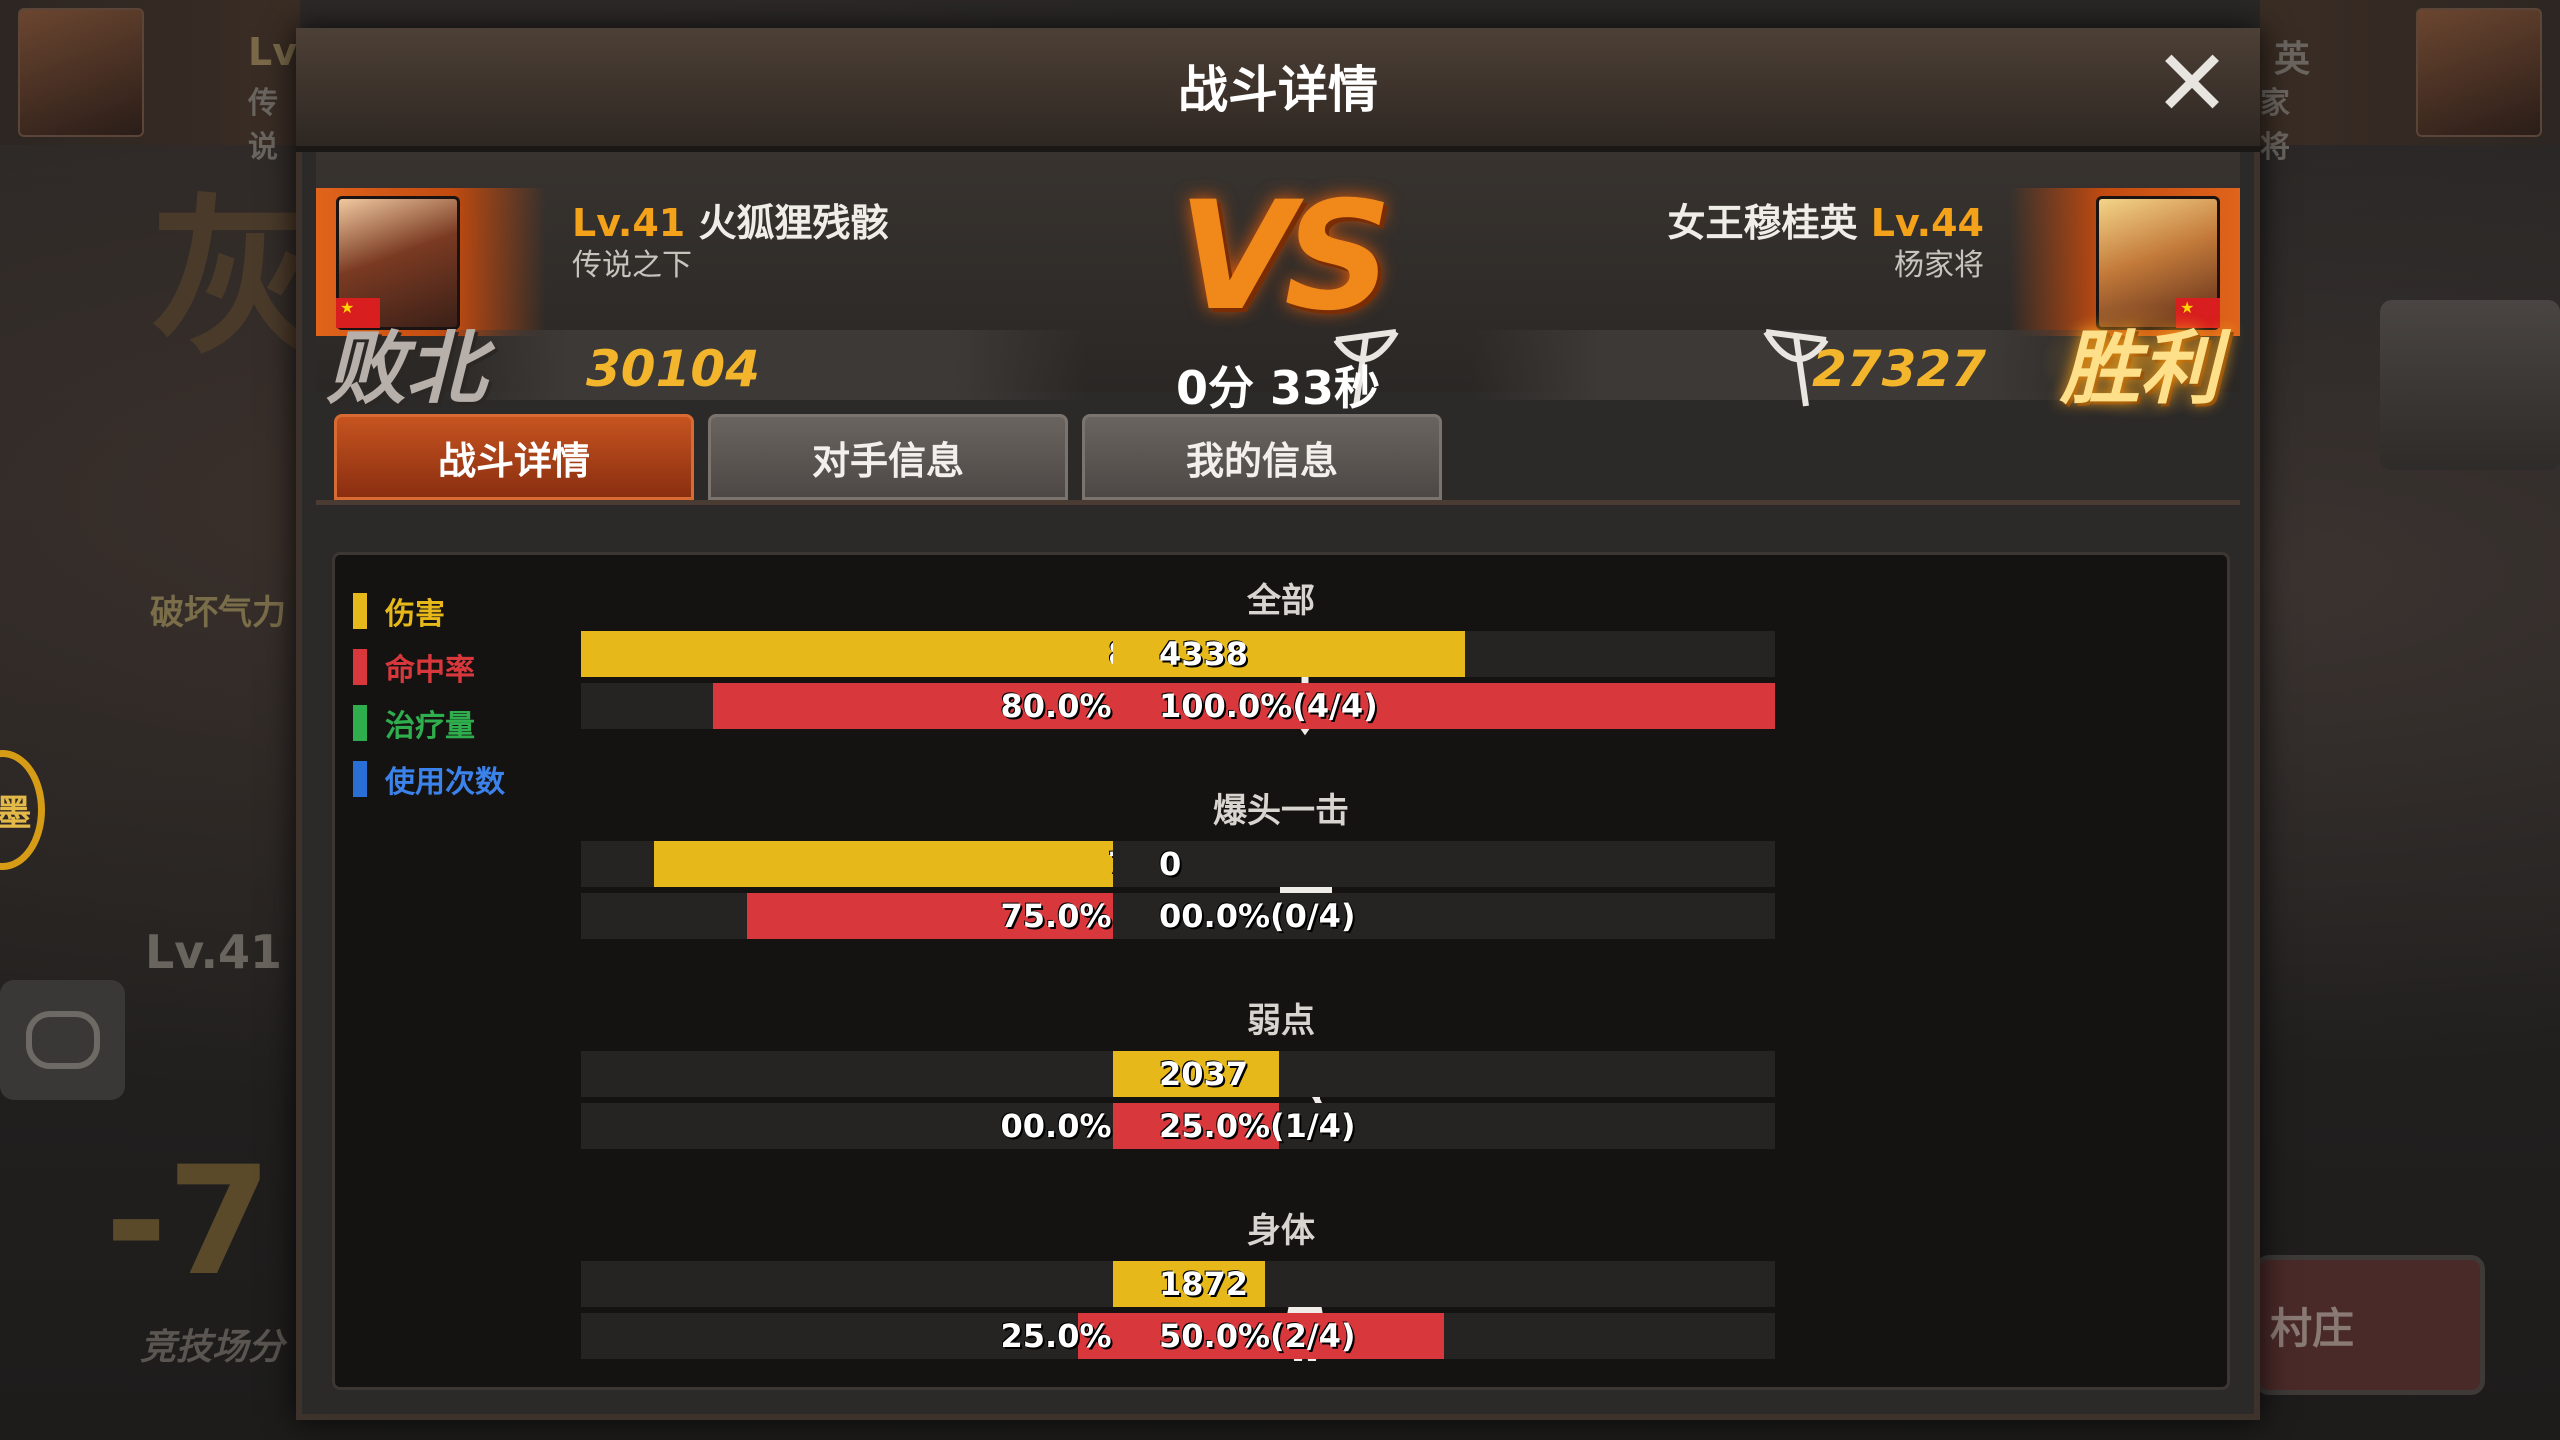  Describe the element at coordinates (2275, 125) in the screenshot. I see `bg-subtitle-right: 家将` at that location.